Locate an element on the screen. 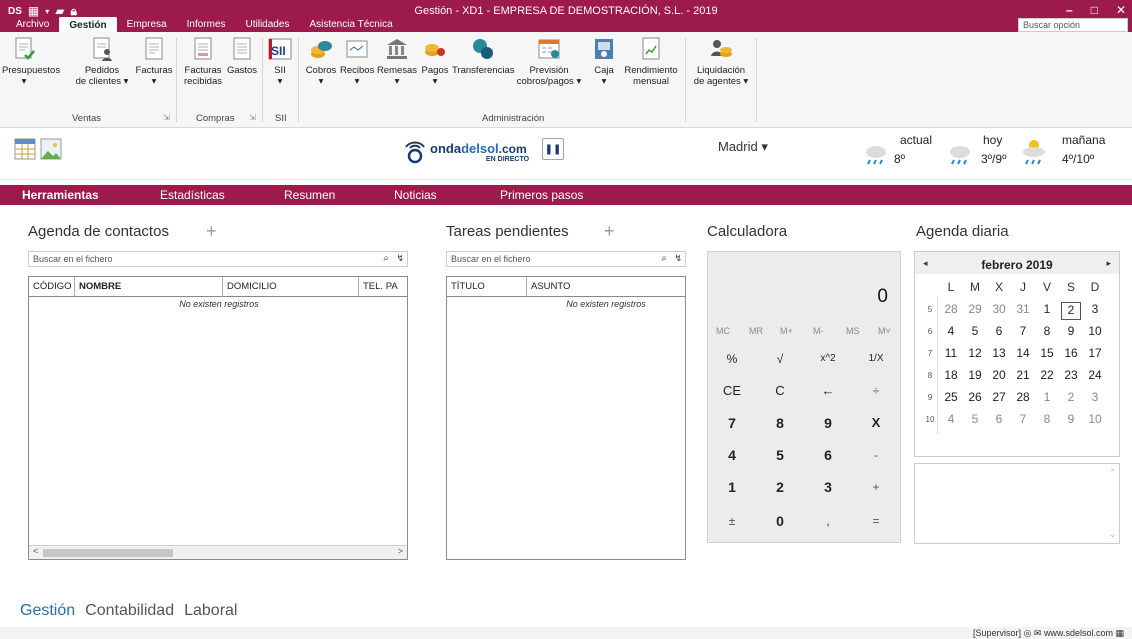  calc-7-button: 7 is located at coordinates (732, 423).